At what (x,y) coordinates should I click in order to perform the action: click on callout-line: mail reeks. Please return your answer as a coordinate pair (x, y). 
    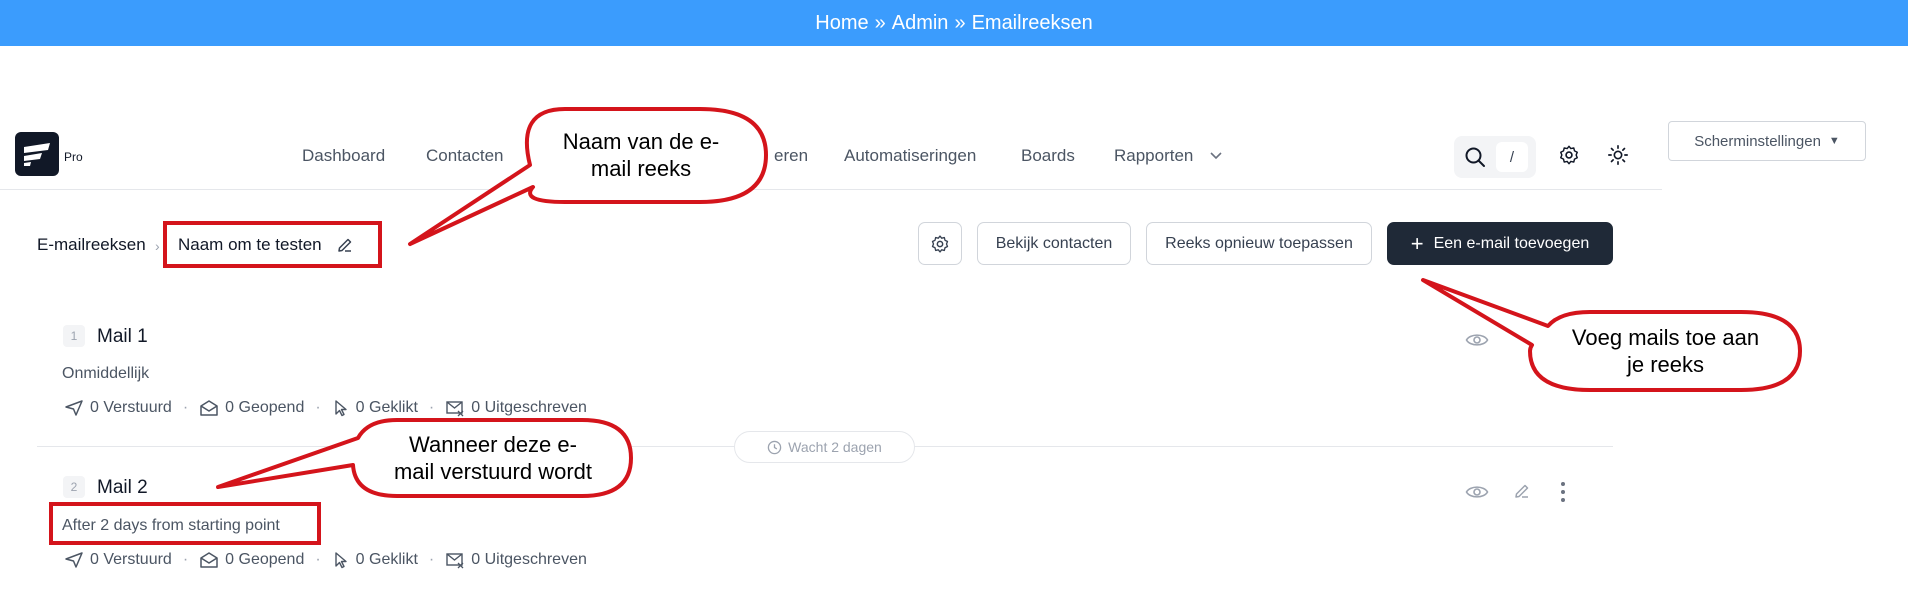
    Looking at the image, I should click on (641, 168).